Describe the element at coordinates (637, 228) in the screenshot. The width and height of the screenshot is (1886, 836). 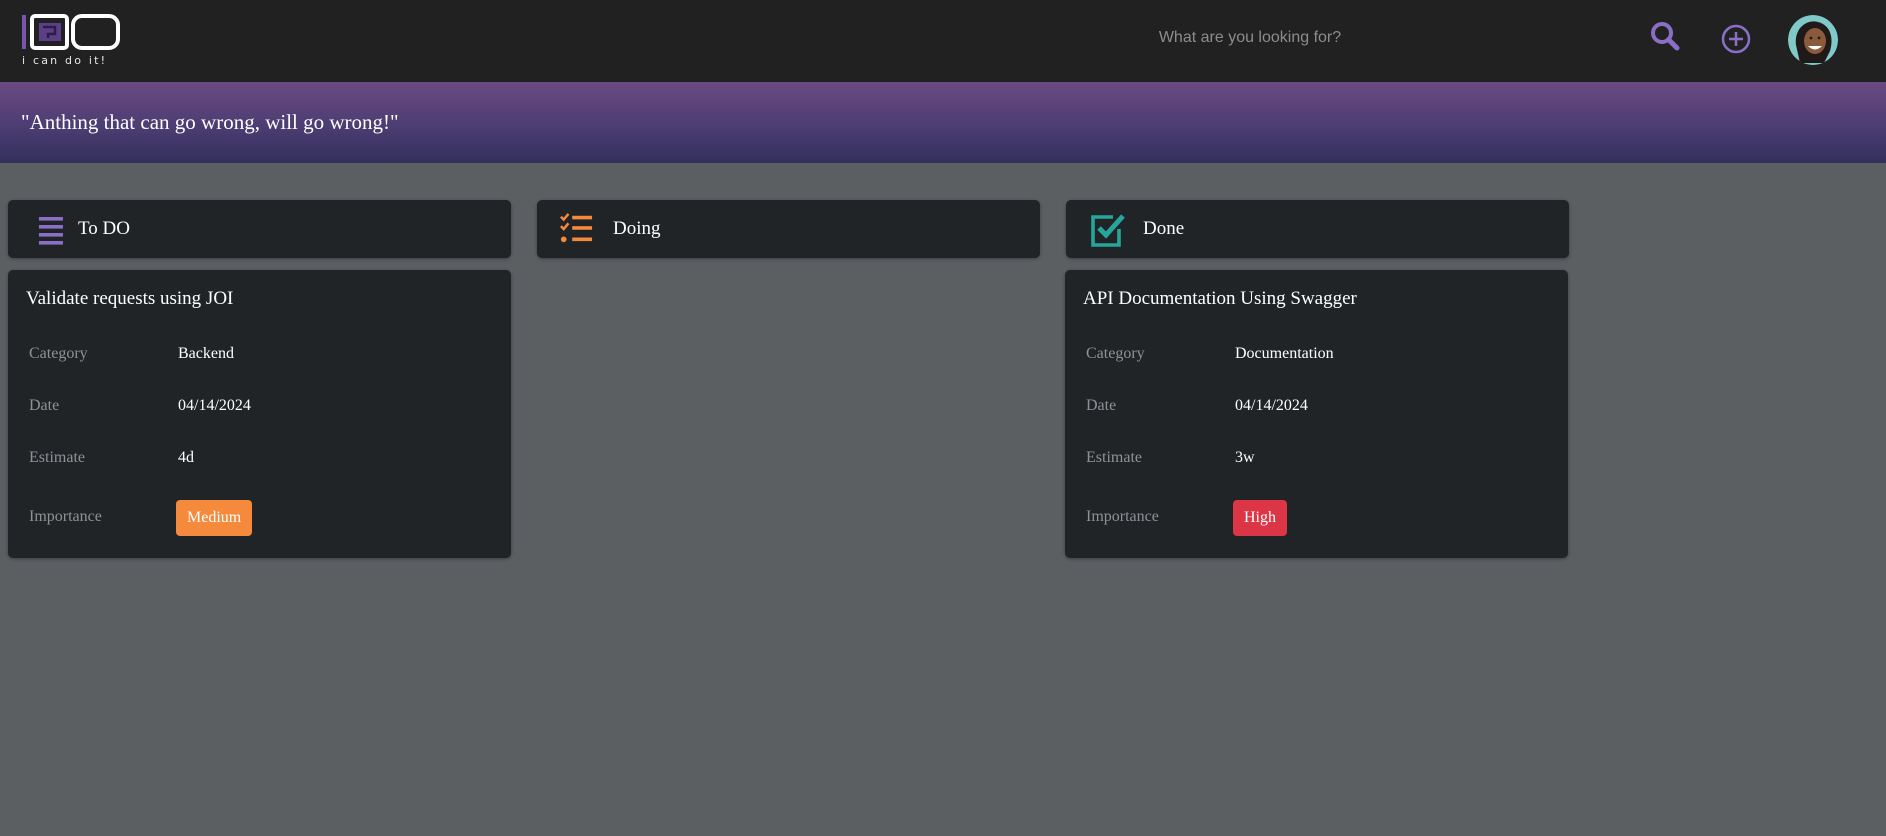
I see `column-title-doing: Doing` at that location.